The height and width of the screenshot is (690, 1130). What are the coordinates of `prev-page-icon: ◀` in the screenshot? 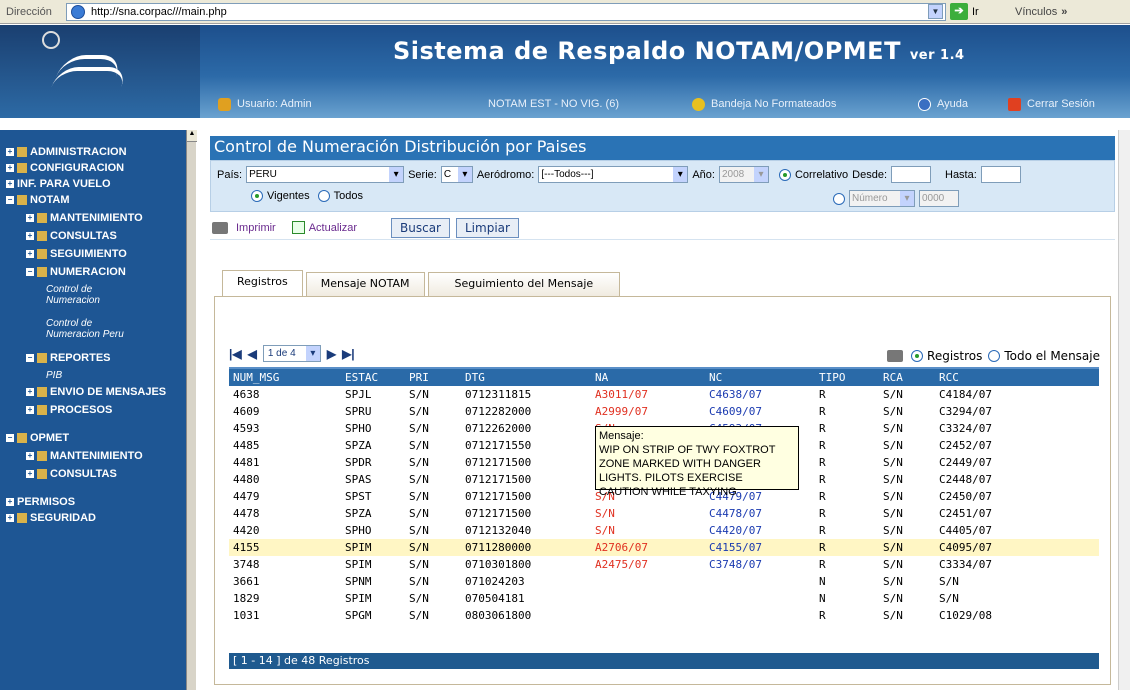 It's located at (252, 354).